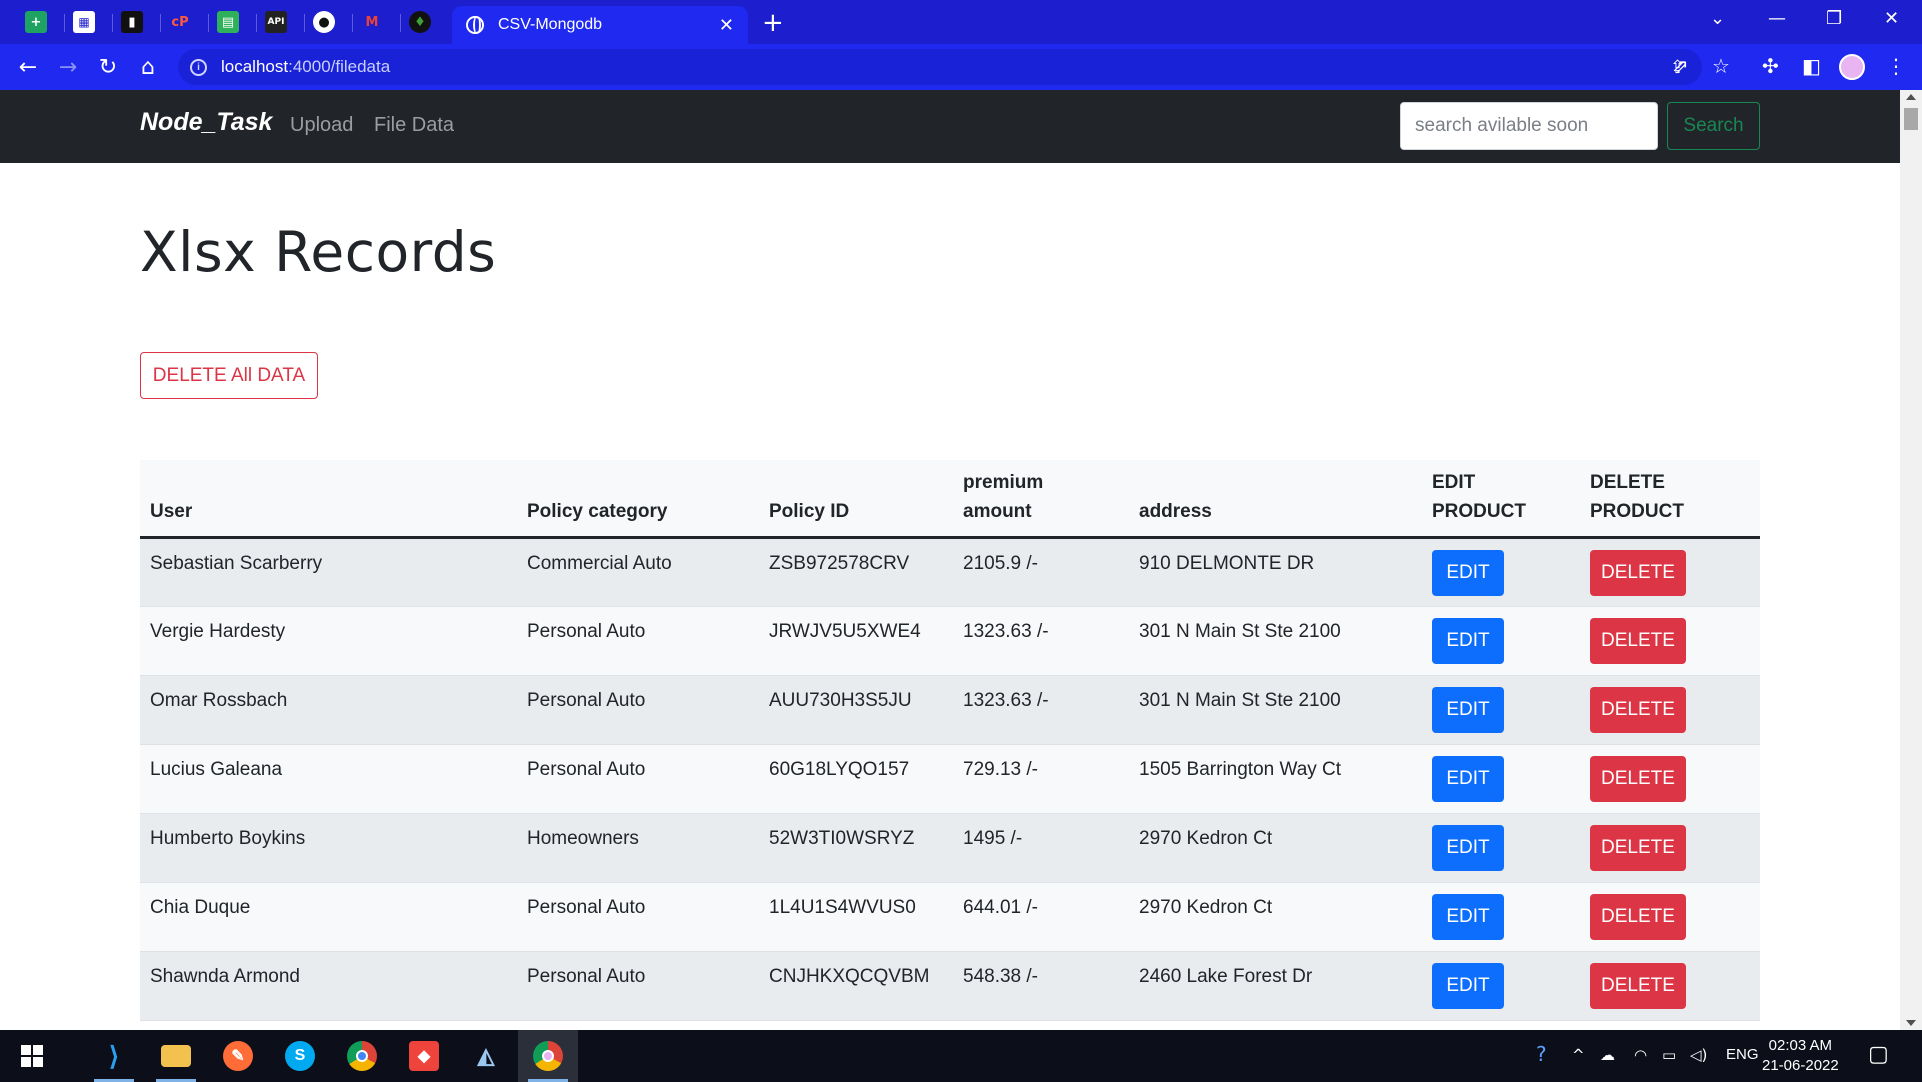 The height and width of the screenshot is (1082, 1922). What do you see at coordinates (32, 1056) in the screenshot?
I see `start-button` at bounding box center [32, 1056].